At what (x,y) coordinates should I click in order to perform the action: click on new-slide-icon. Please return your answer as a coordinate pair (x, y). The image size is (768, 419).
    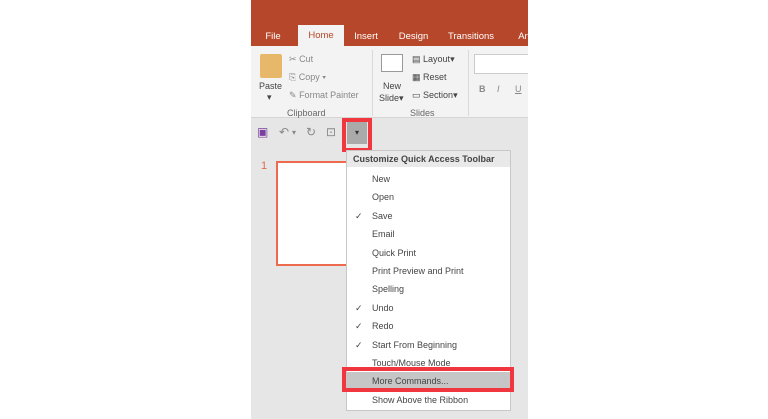
    Looking at the image, I should click on (392, 63).